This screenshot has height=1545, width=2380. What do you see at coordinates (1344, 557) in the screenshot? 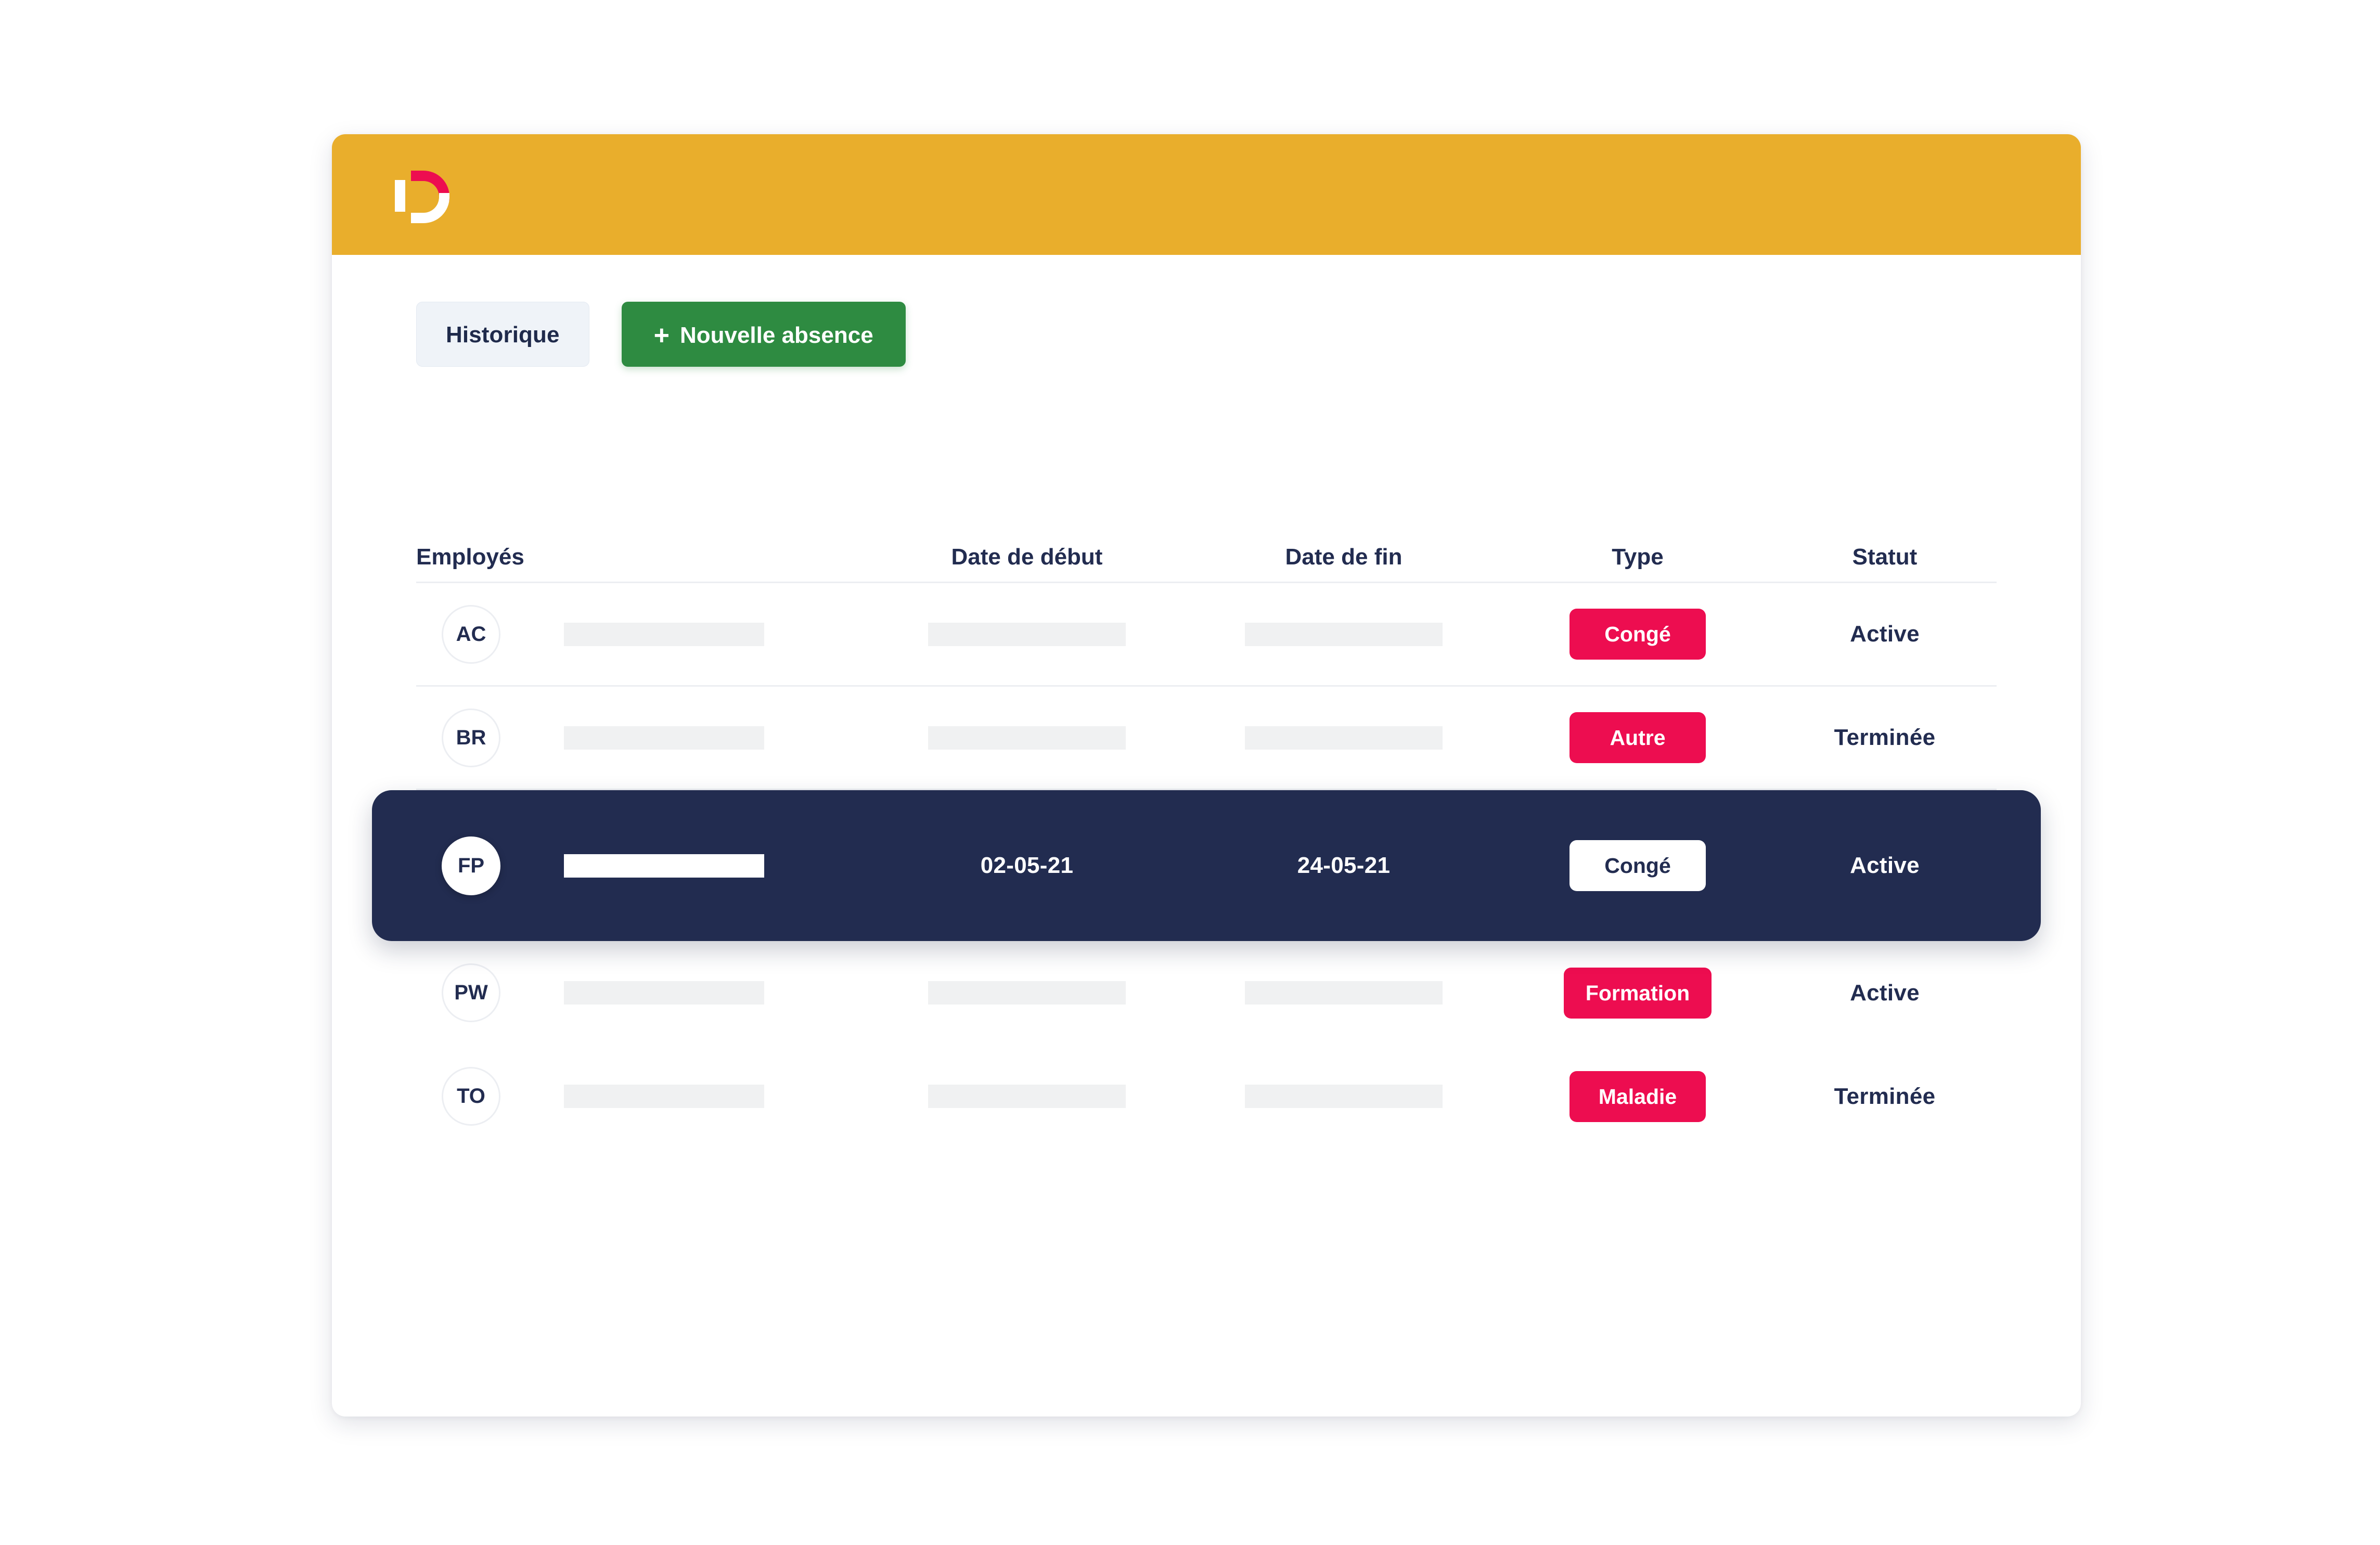
I see `column-header-end-date: Date de fin` at bounding box center [1344, 557].